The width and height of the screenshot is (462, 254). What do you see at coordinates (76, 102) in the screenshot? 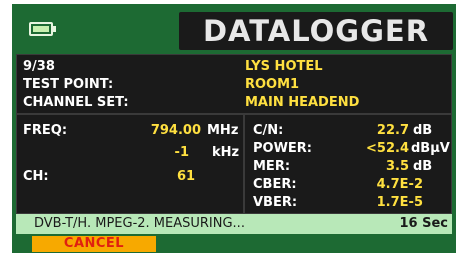
I see `channel-set-label: CHANNEL SET:` at bounding box center [76, 102].